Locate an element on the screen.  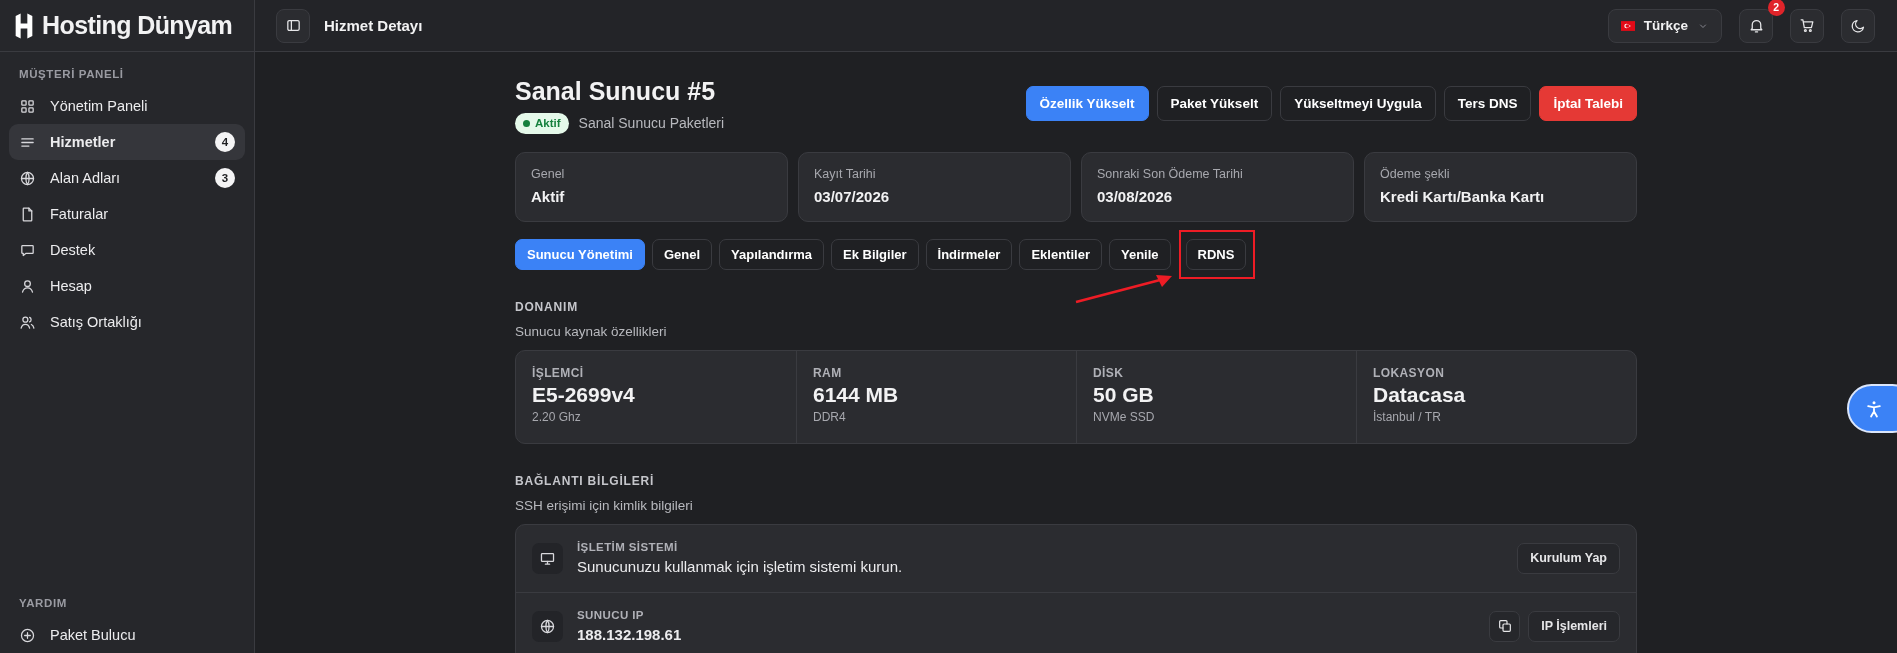
field-label: SUNUCU IP is located at coordinates (611, 615).